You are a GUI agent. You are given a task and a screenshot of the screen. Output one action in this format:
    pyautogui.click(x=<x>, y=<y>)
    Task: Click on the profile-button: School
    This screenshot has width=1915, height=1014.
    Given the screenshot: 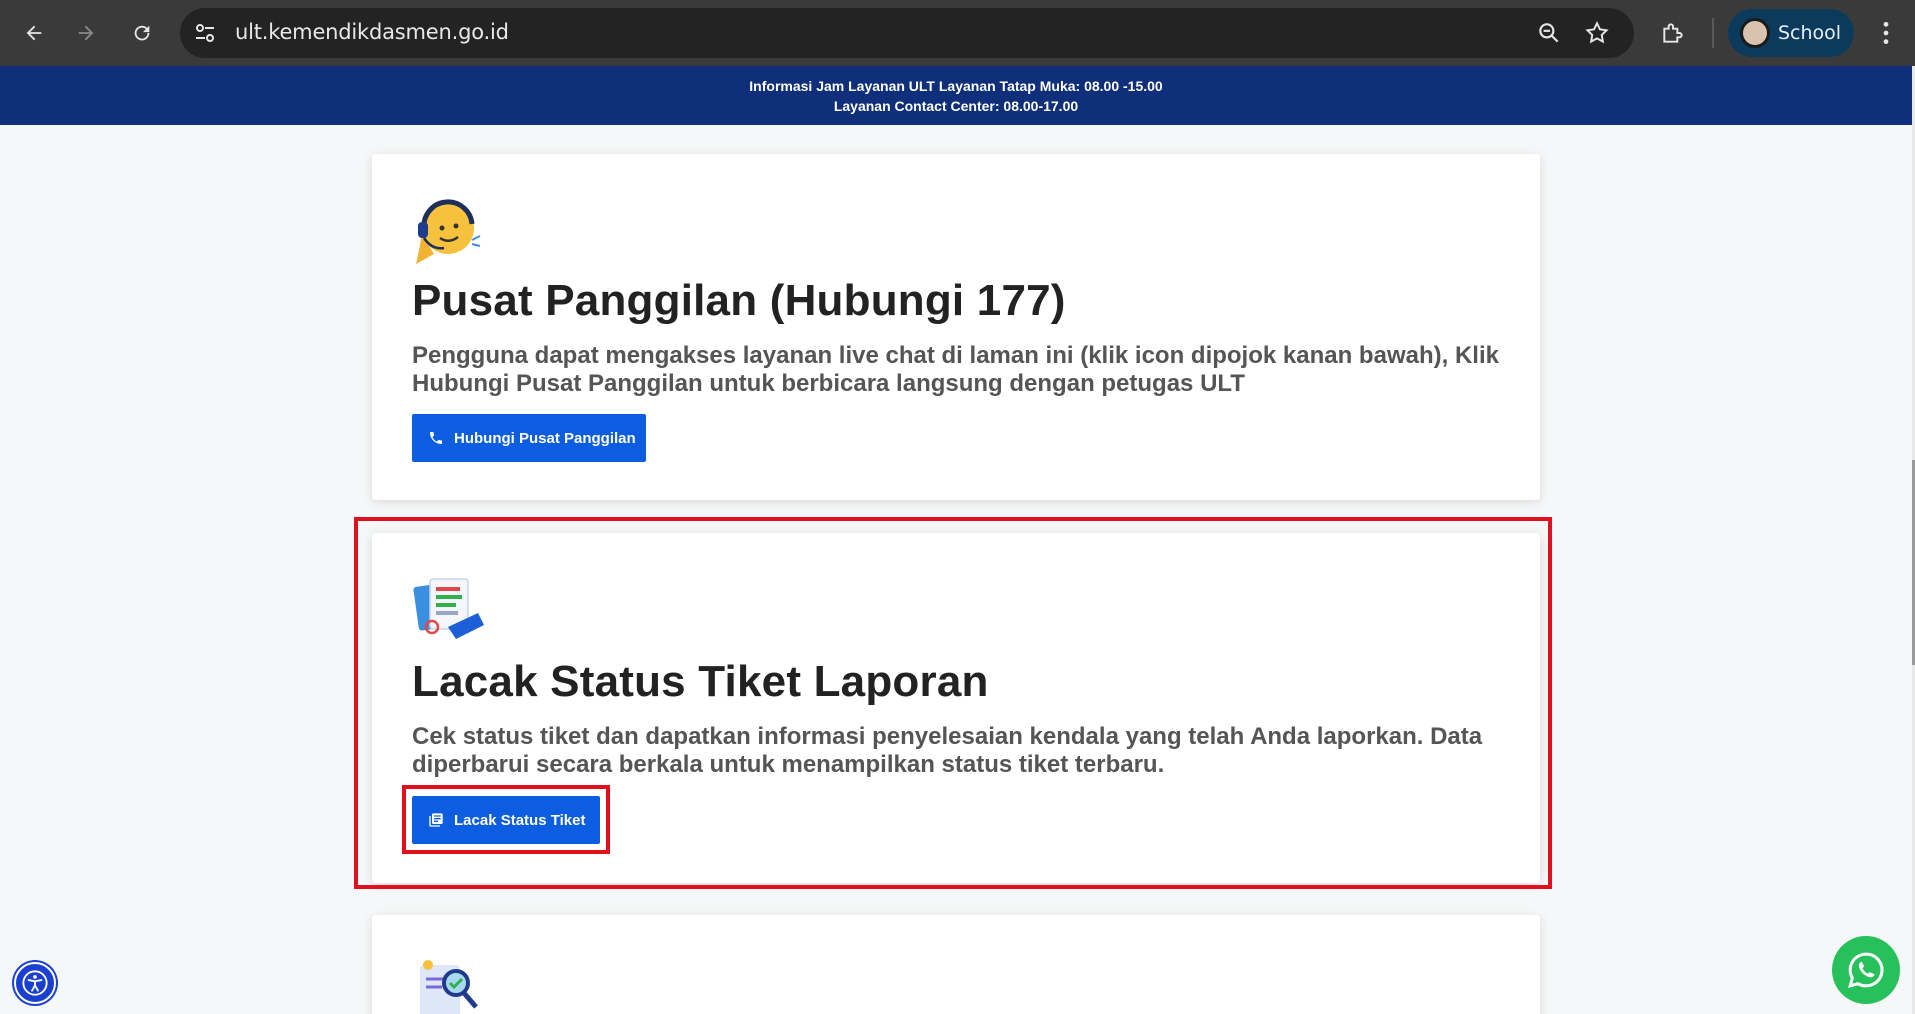 What is the action you would take?
    pyautogui.click(x=1791, y=33)
    